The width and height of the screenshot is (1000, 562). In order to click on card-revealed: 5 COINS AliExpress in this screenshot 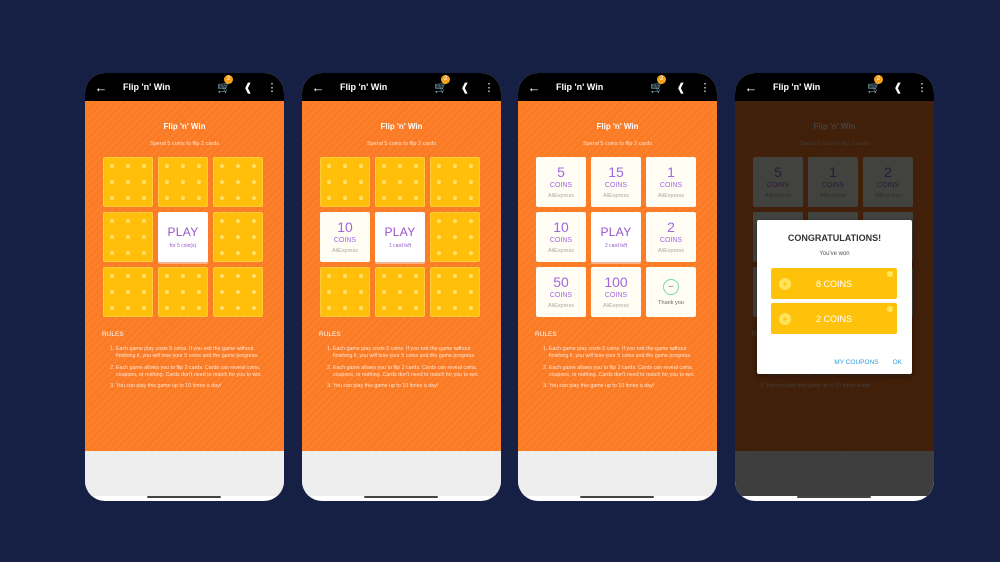, I will do `click(561, 182)`.